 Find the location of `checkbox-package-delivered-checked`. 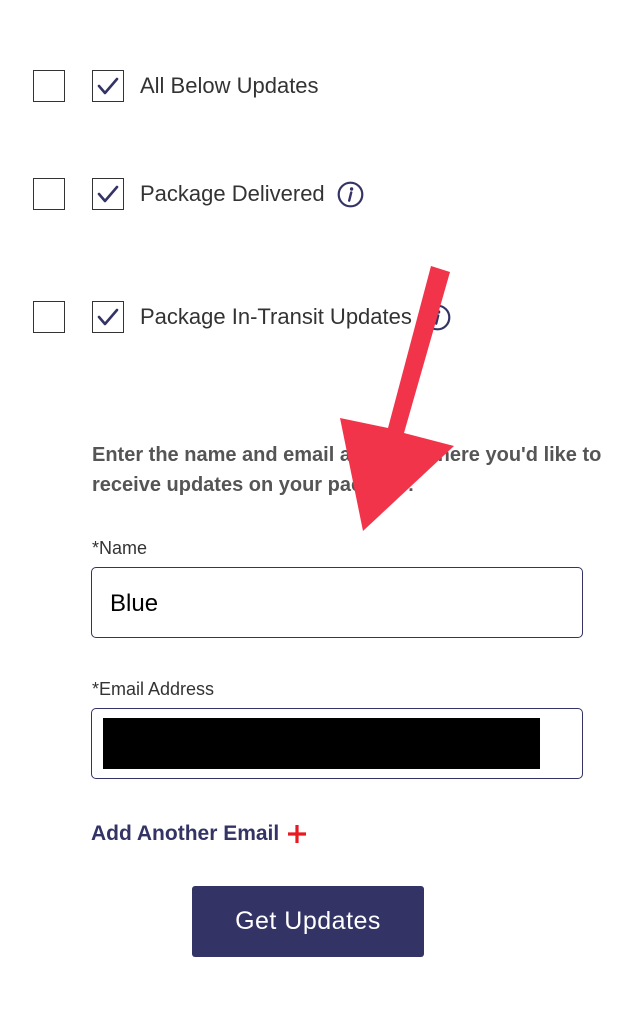

checkbox-package-delivered-checked is located at coordinates (108, 194).